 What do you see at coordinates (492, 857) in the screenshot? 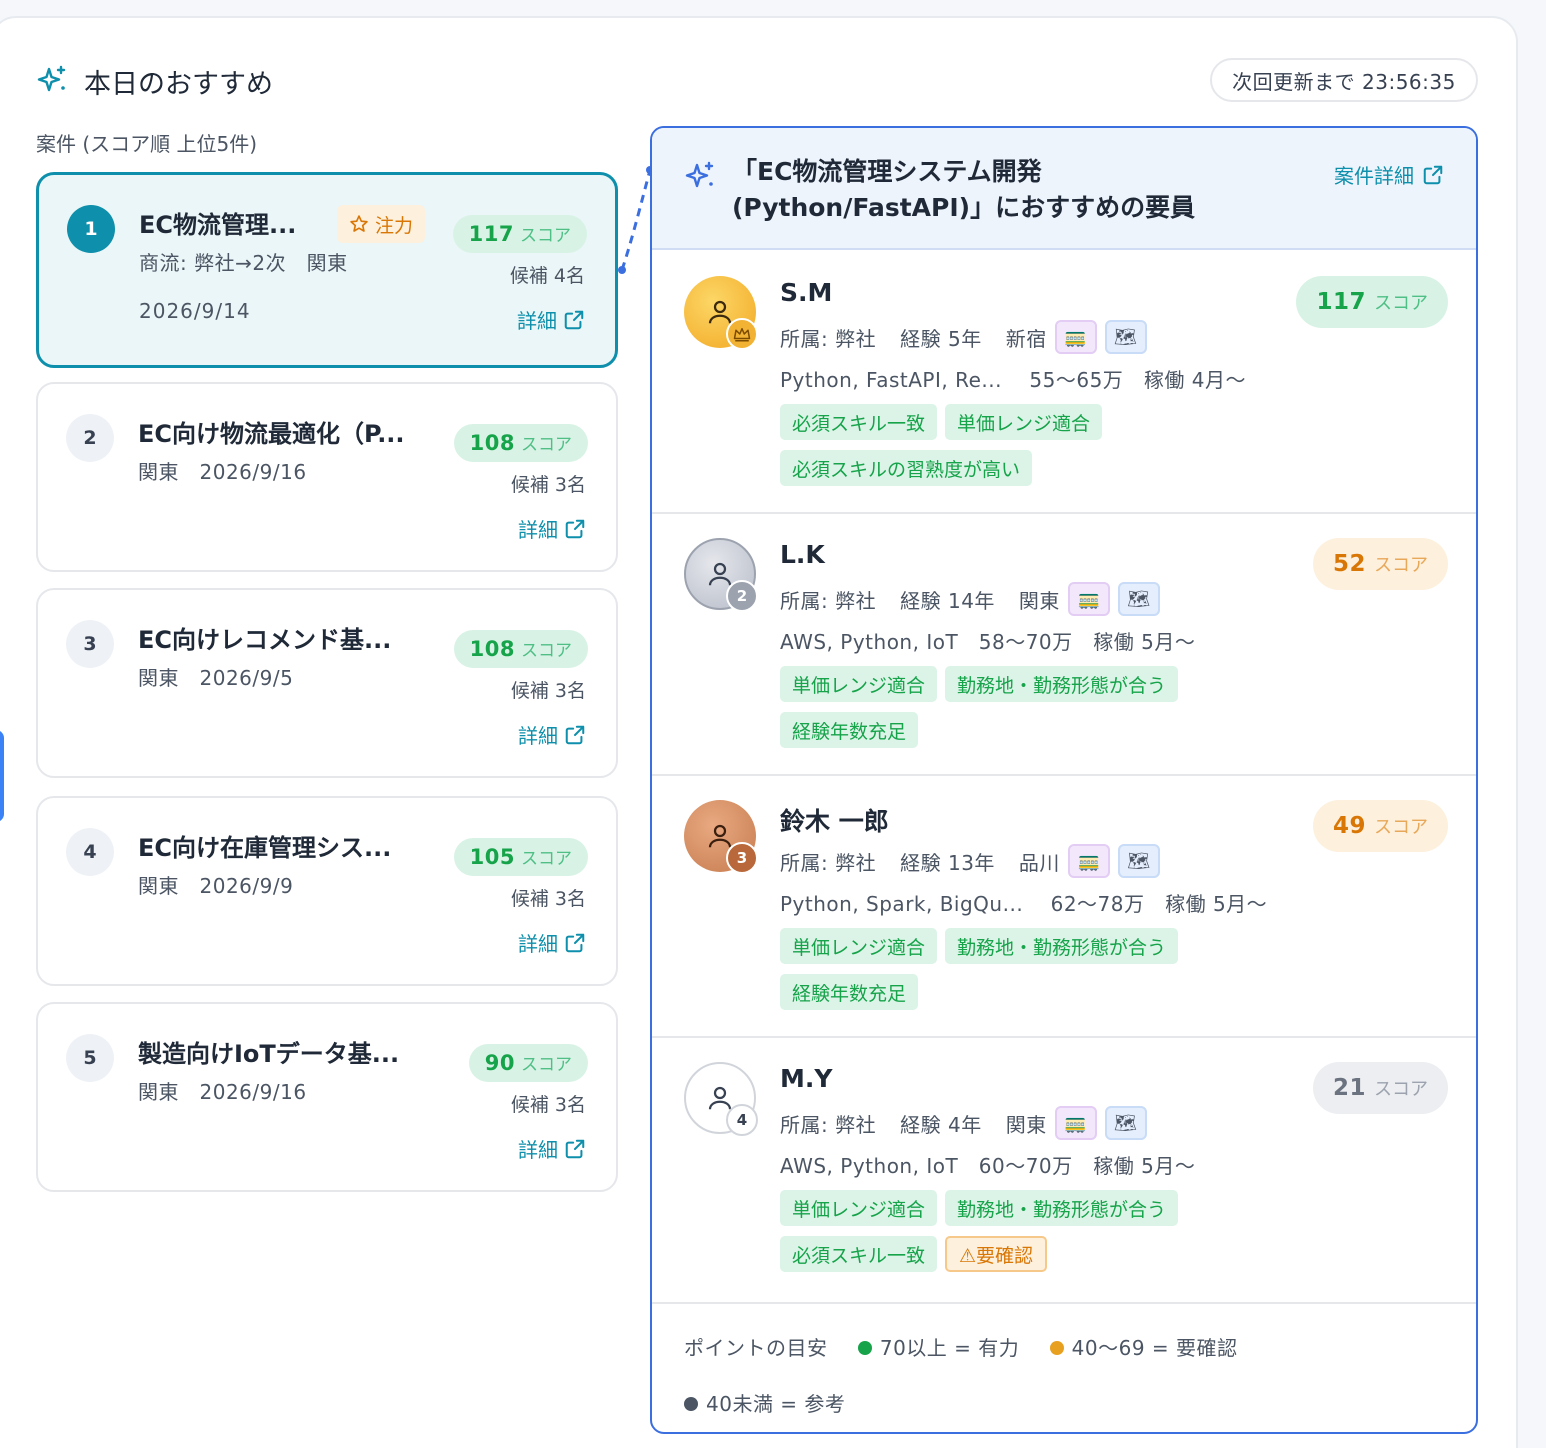
I see `project-score-value: 105` at bounding box center [492, 857].